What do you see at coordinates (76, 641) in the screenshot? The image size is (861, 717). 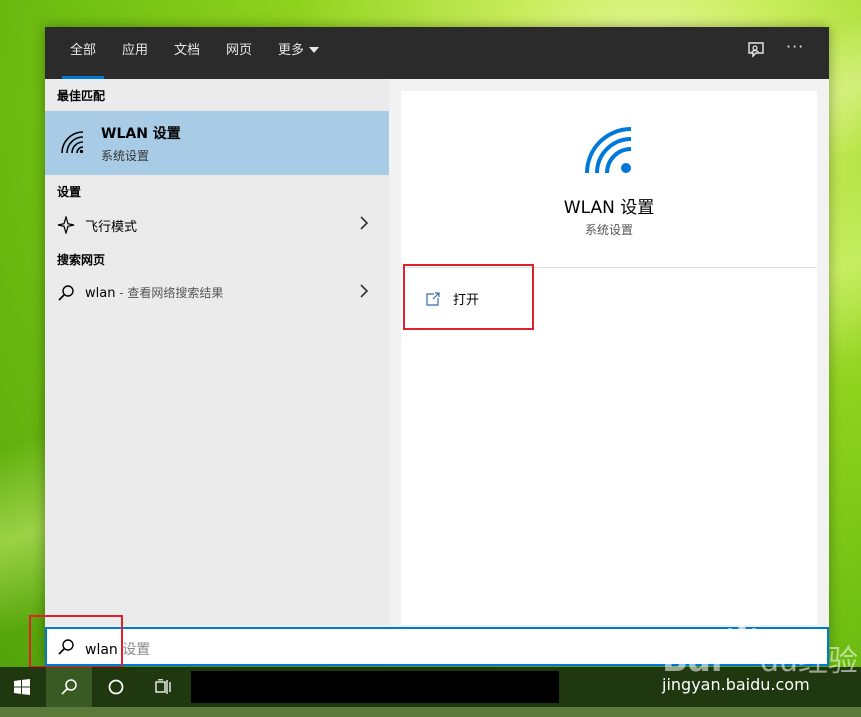 I see `annotation-box-search` at bounding box center [76, 641].